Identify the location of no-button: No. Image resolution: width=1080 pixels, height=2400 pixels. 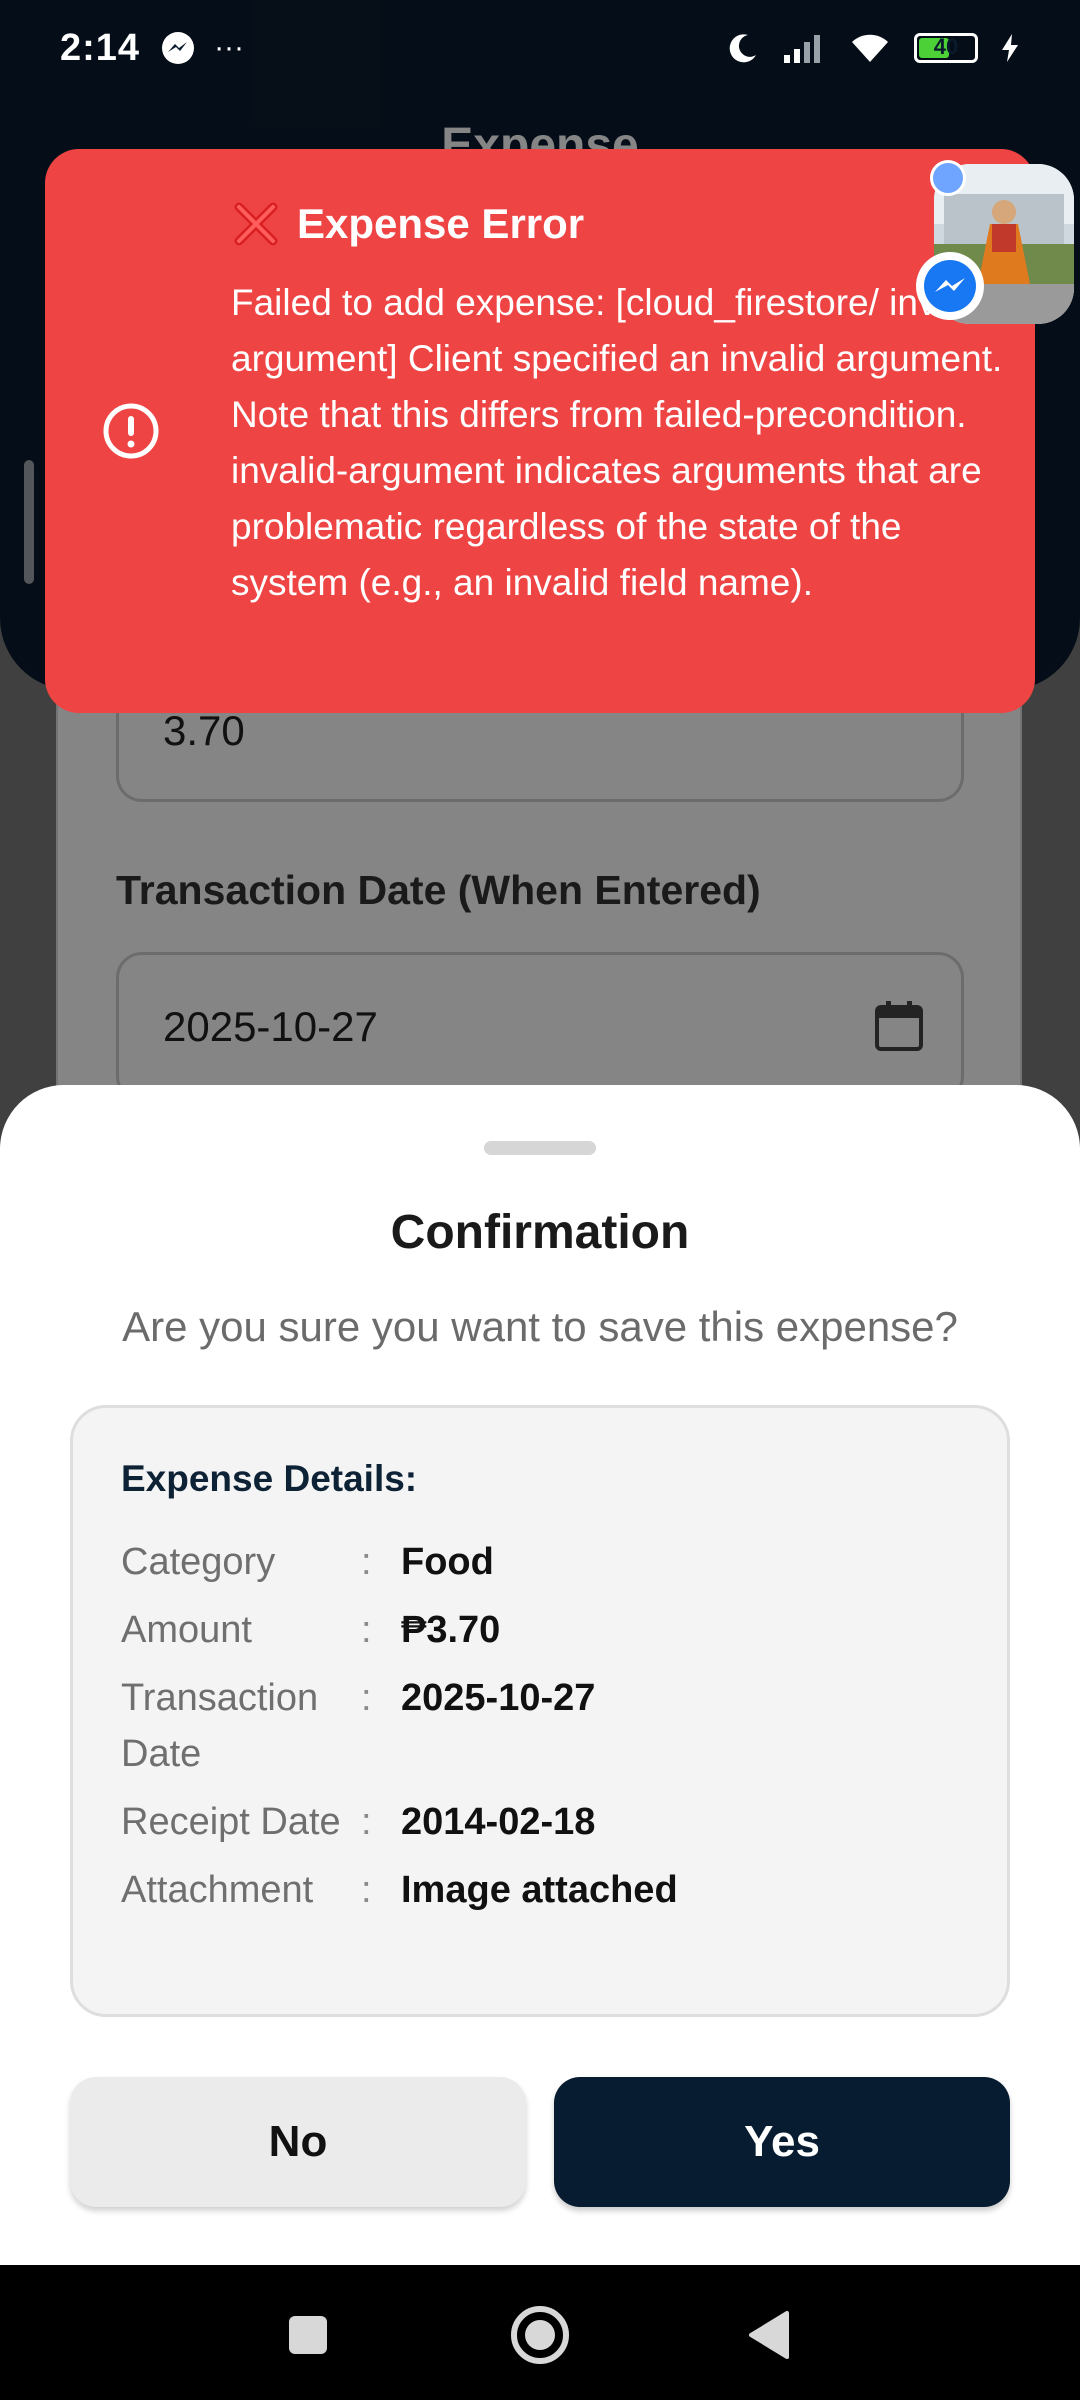
(298, 2142).